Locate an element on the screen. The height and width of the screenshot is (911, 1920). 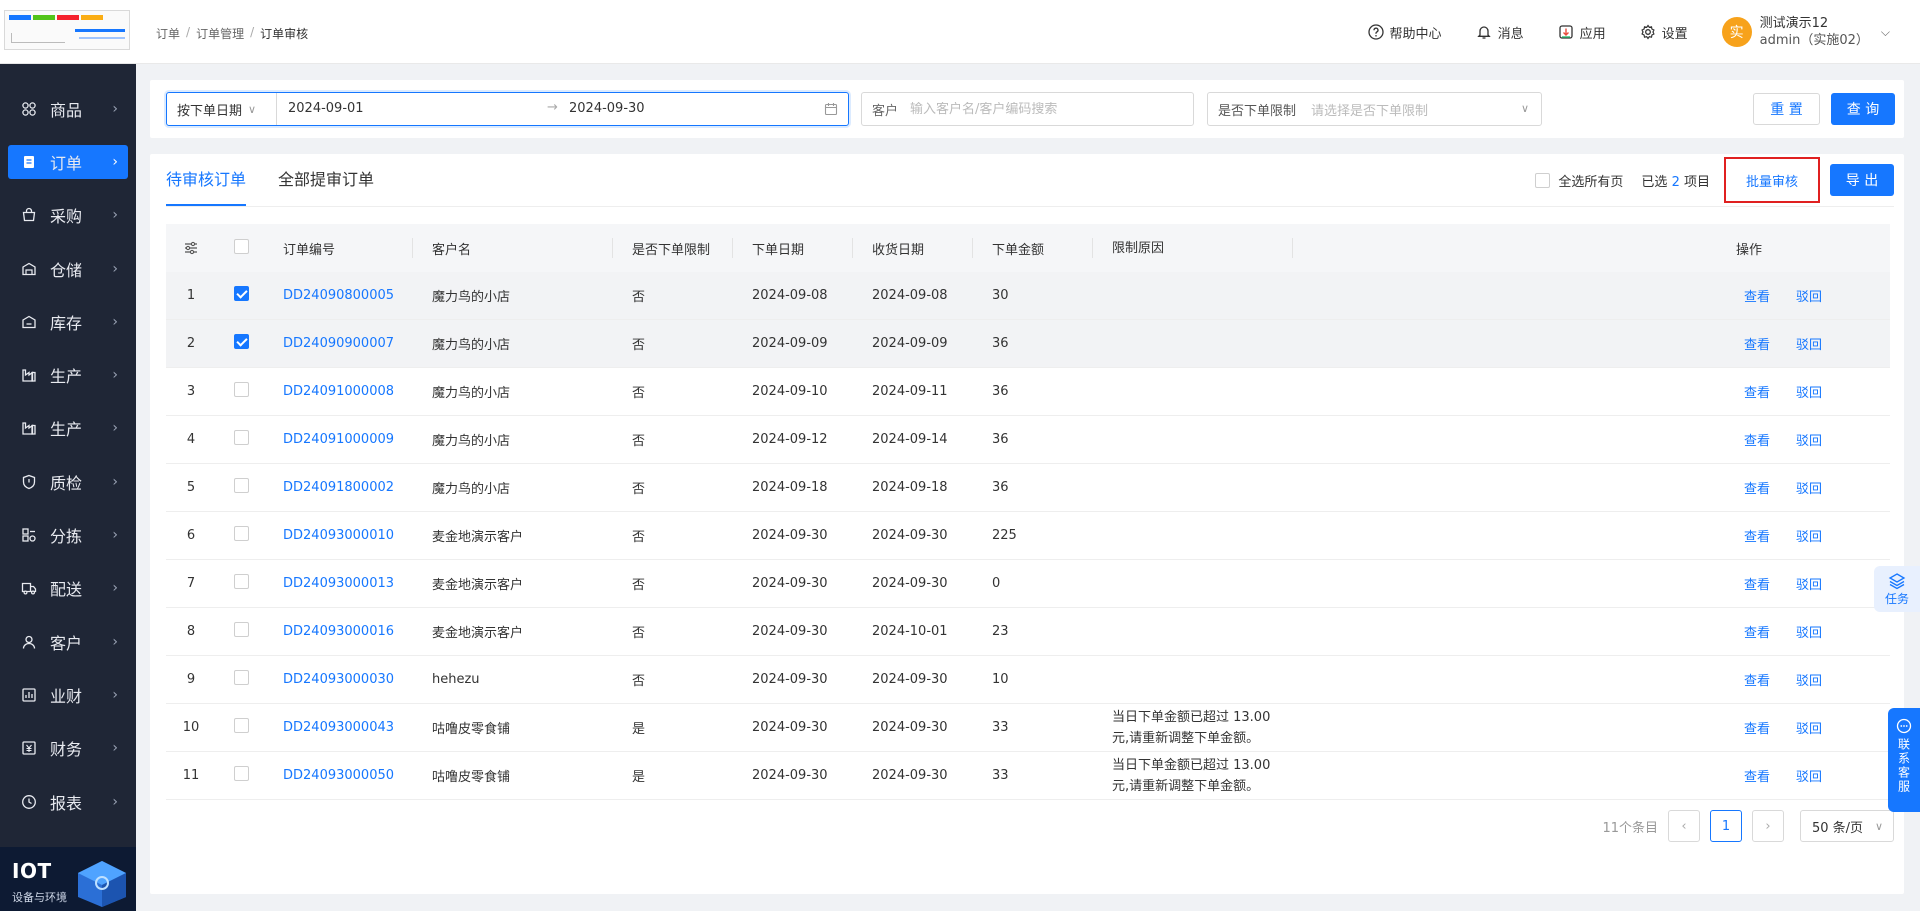
order-number-link: DD24091000008 is located at coordinates (338, 391).